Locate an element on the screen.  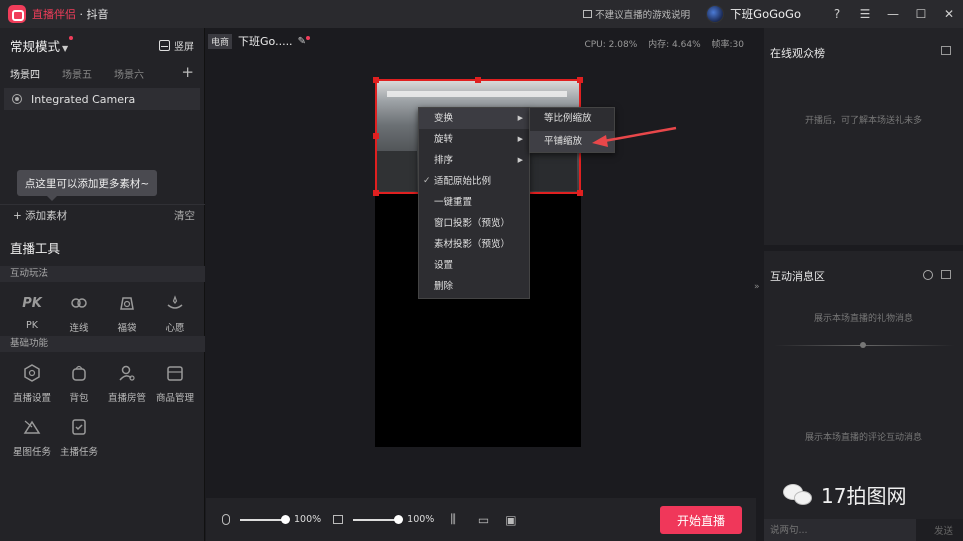
collapse-arrow-icon: » is located at coordinates (757, 287).